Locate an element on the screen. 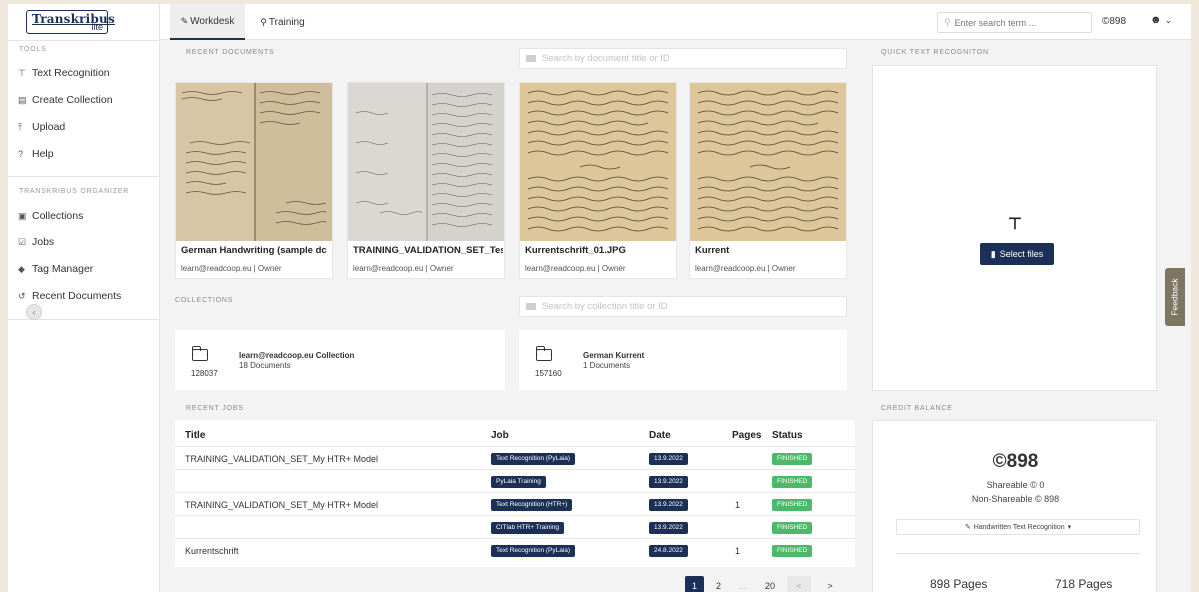 Image resolution: width=1199 pixels, height=592 pixels. tools-section-title: TOOLS is located at coordinates (33, 49).